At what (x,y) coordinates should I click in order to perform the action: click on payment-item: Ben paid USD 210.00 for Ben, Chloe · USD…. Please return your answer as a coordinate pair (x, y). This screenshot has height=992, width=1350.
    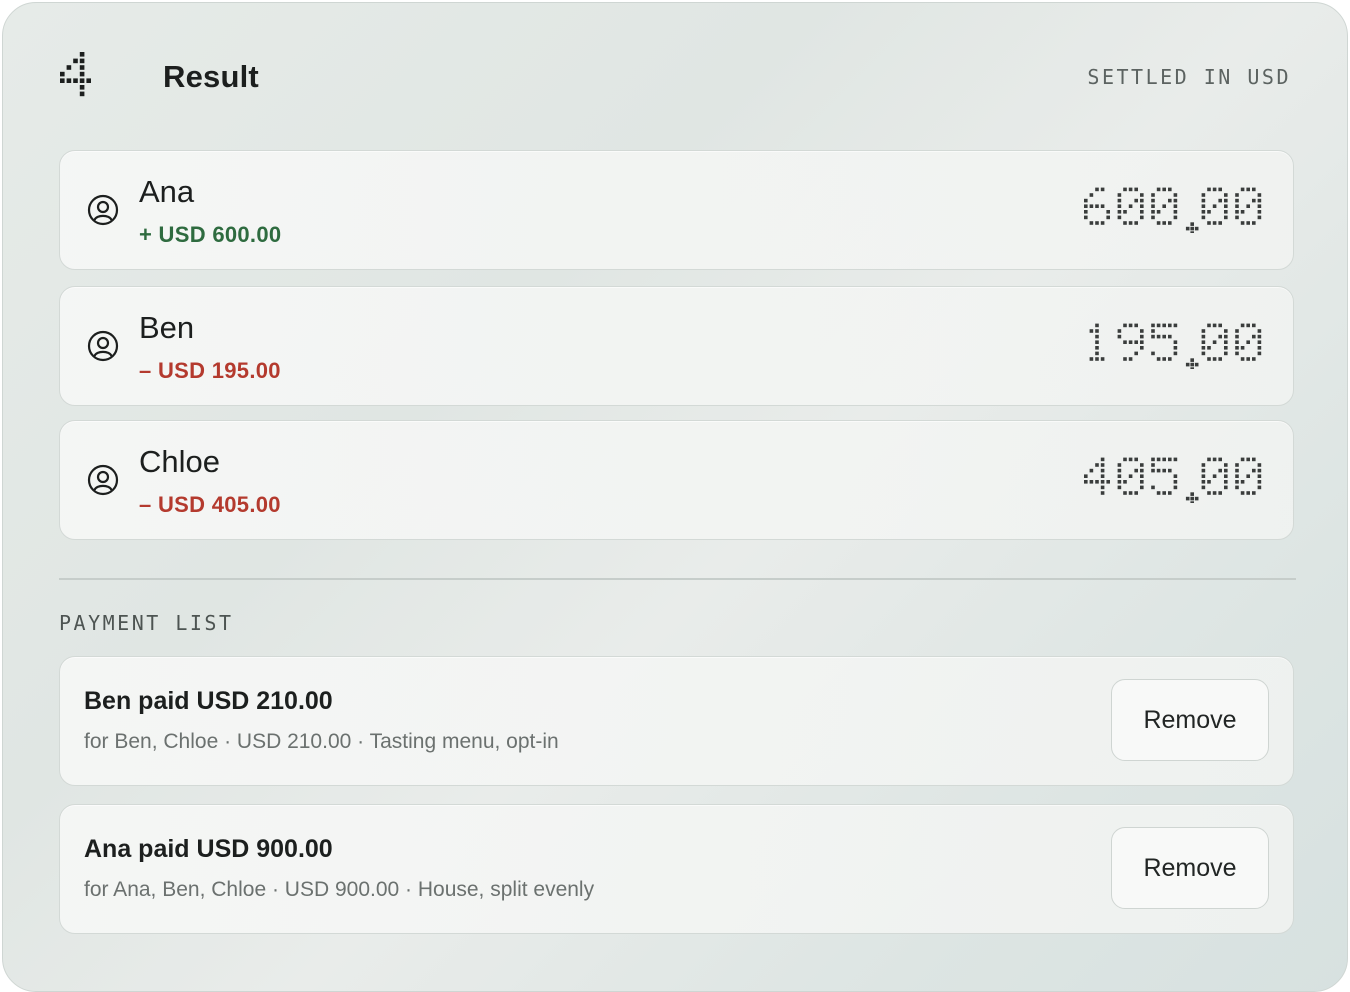
    Looking at the image, I should click on (676, 721).